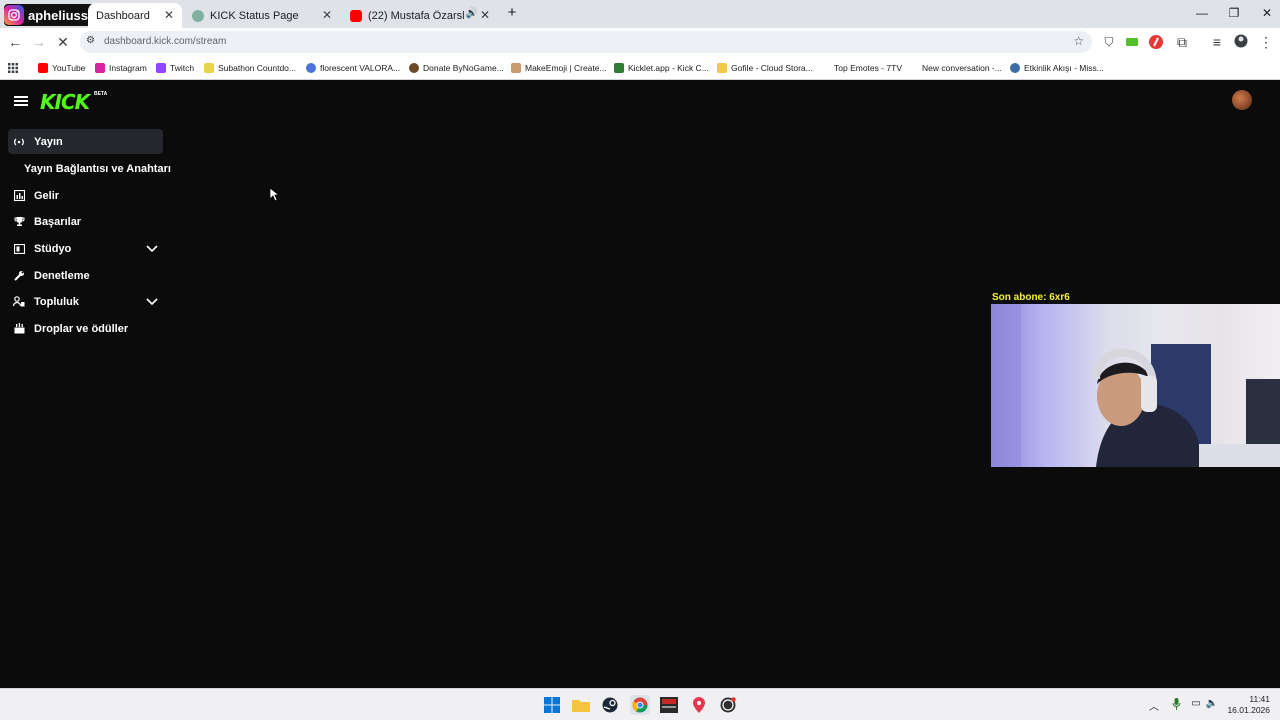 Image resolution: width=1280 pixels, height=720 pixels. I want to click on apps-icon, so click(13, 68).